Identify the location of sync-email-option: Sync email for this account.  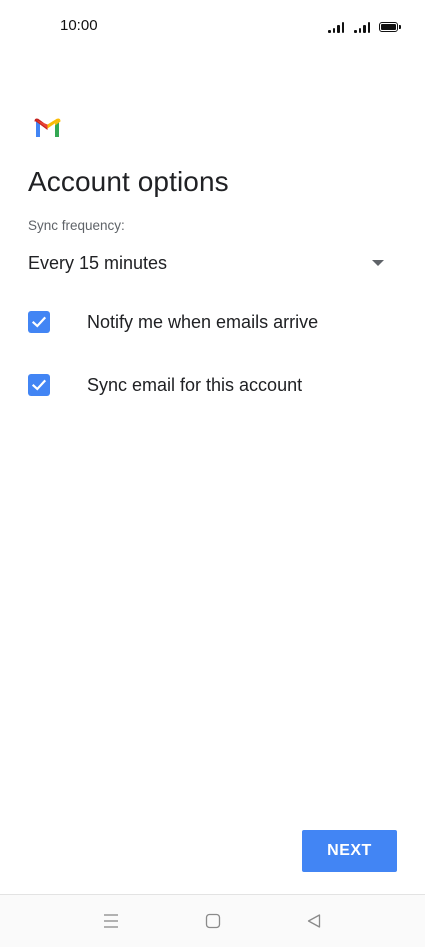
(213, 385).